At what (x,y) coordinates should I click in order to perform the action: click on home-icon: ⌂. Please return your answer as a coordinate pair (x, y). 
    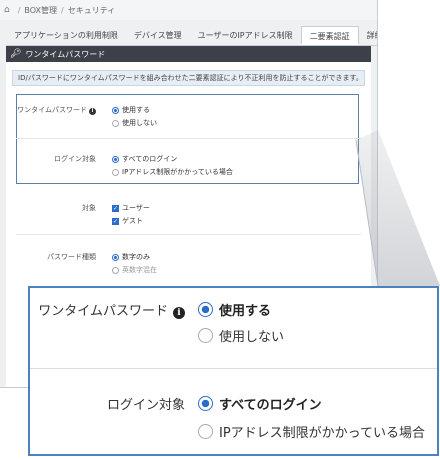
    Looking at the image, I should click on (7, 10).